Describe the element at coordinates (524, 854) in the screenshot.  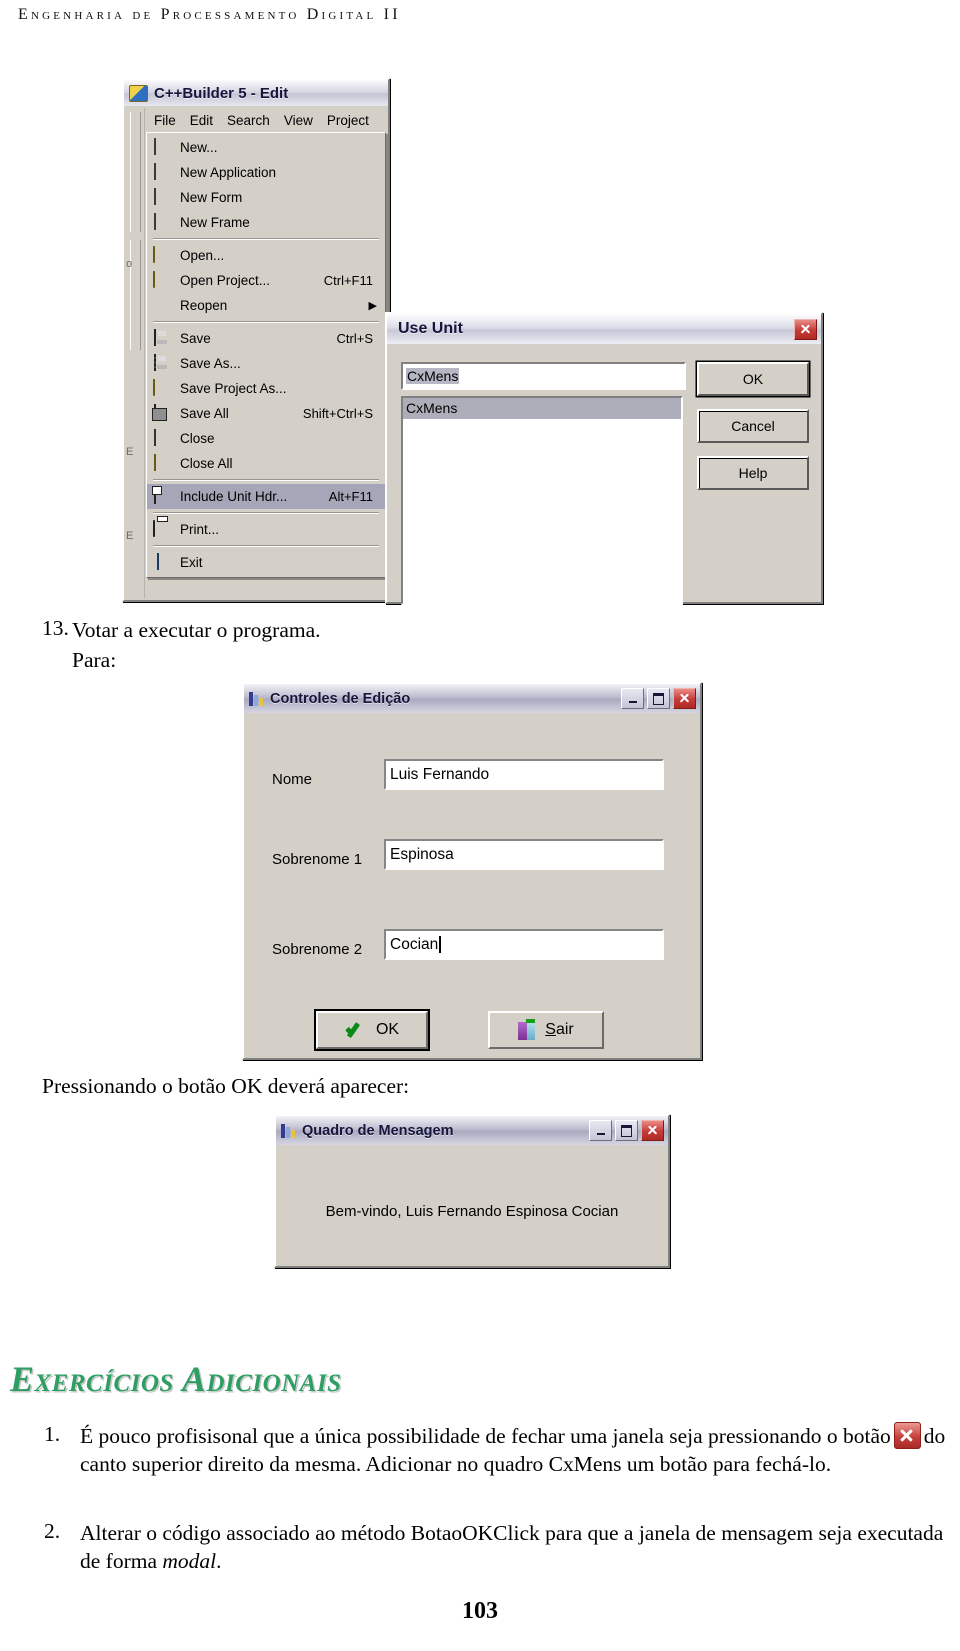
I see `sobrenome1-input: Espinosa` at that location.